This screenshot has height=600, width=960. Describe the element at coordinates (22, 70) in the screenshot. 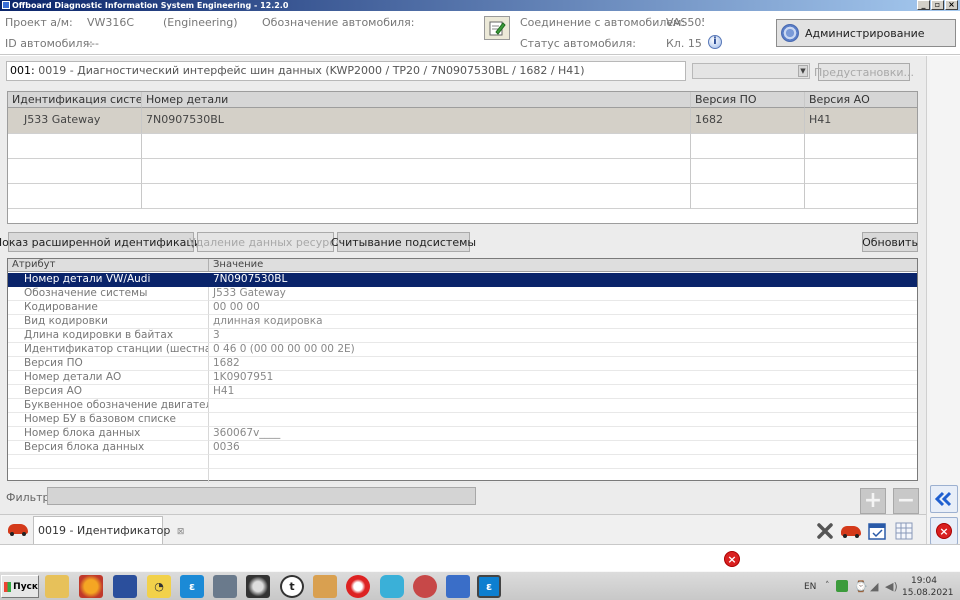

I see `system-number: 001:` at that location.